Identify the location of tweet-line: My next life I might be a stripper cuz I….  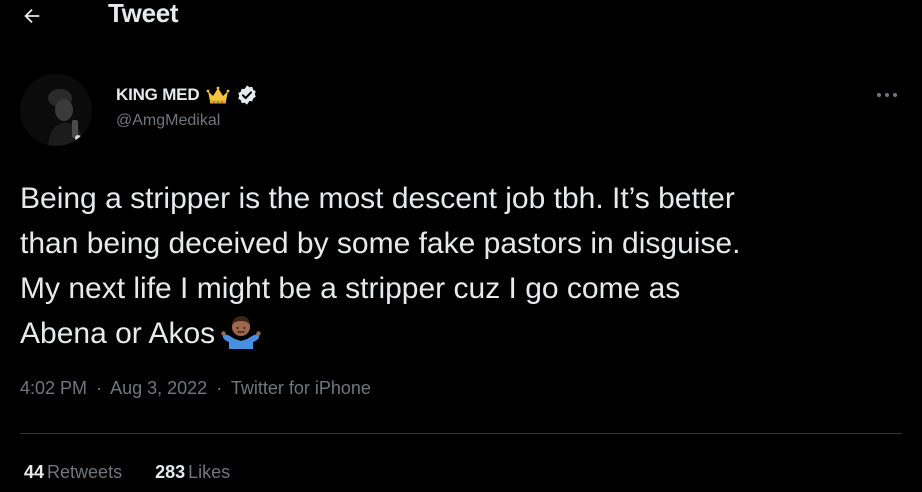
(350, 288).